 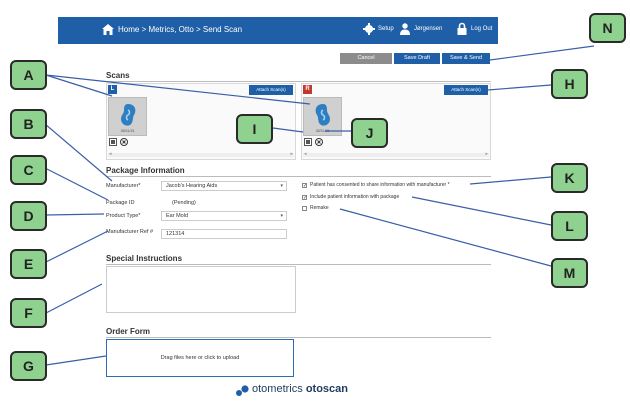 What do you see at coordinates (200, 358) in the screenshot?
I see `file-upload-dropzone: Drag files here or click to upload` at bounding box center [200, 358].